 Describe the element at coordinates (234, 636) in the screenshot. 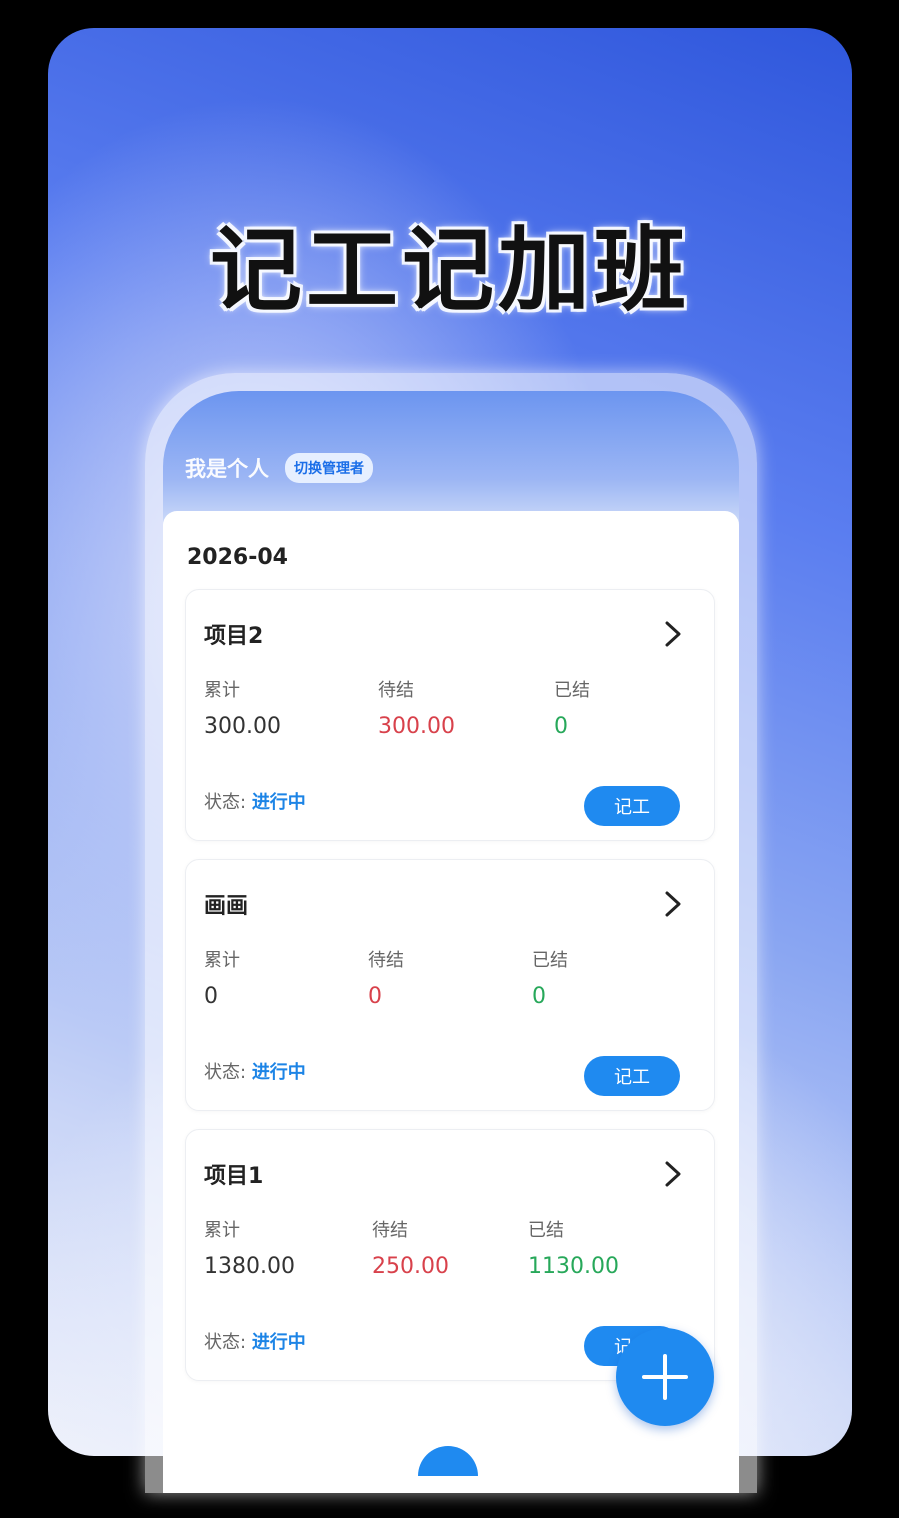

I see `project-name: 项目2` at that location.